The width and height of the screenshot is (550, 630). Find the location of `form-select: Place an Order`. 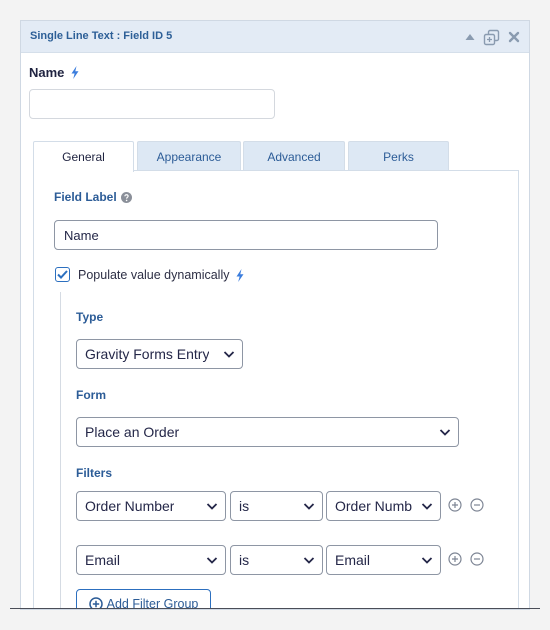

form-select: Place an Order is located at coordinates (267, 432).